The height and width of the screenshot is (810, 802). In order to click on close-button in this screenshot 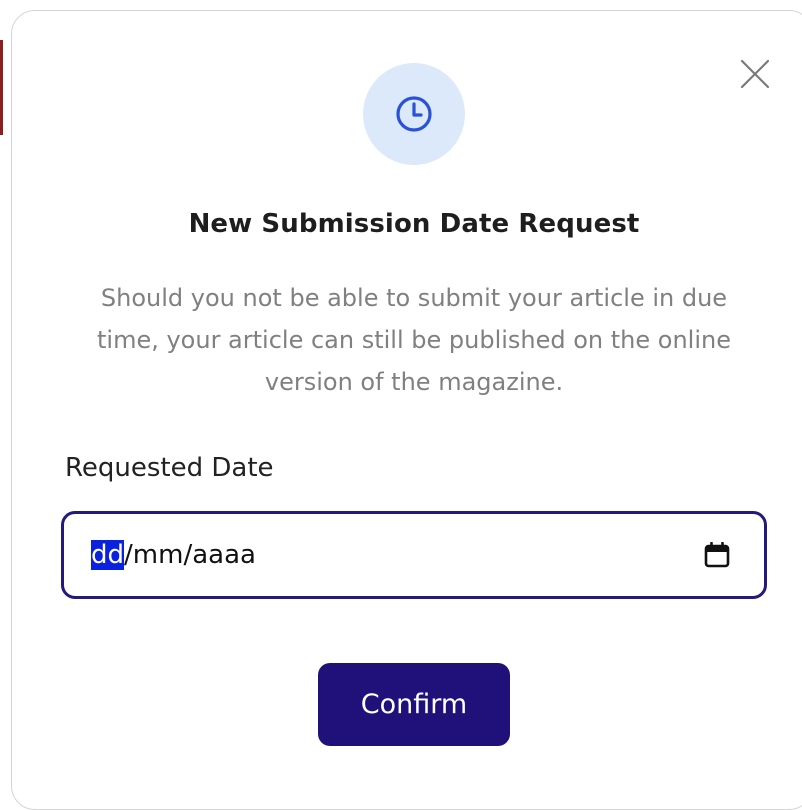, I will do `click(755, 74)`.